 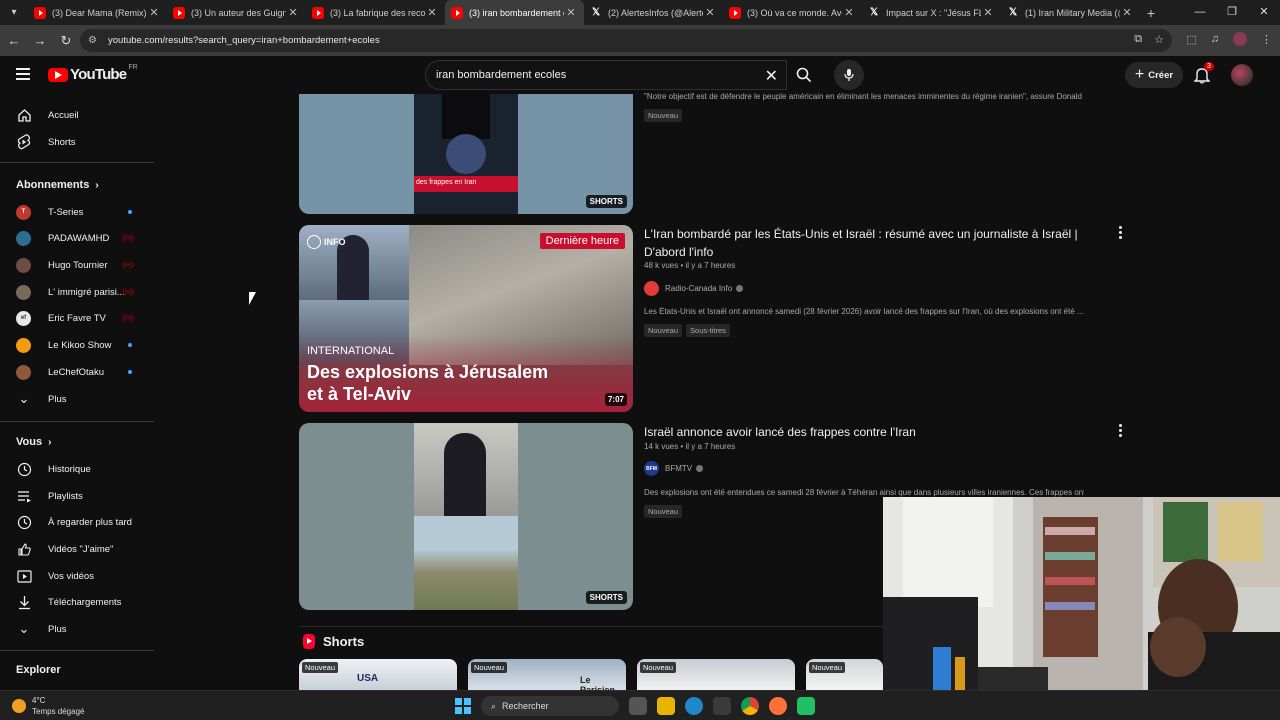 I want to click on sidebar-item-subscription: Le Kikoo Show, so click(x=75, y=345).